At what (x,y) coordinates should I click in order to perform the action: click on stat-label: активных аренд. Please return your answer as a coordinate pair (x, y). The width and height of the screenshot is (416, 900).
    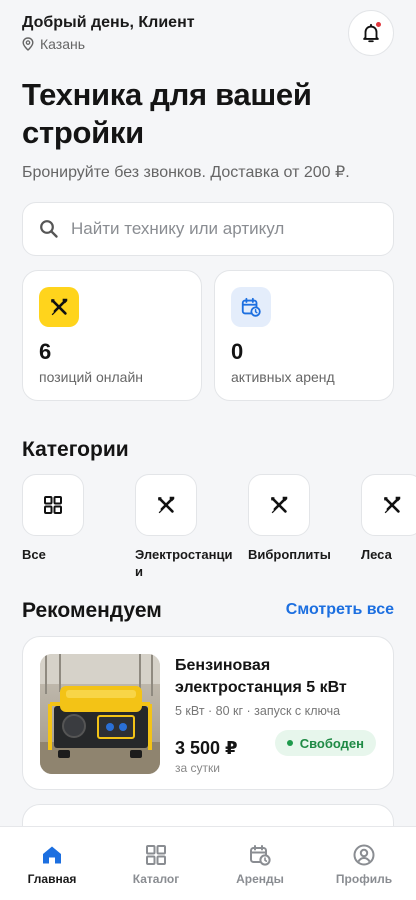
    Looking at the image, I should click on (283, 377).